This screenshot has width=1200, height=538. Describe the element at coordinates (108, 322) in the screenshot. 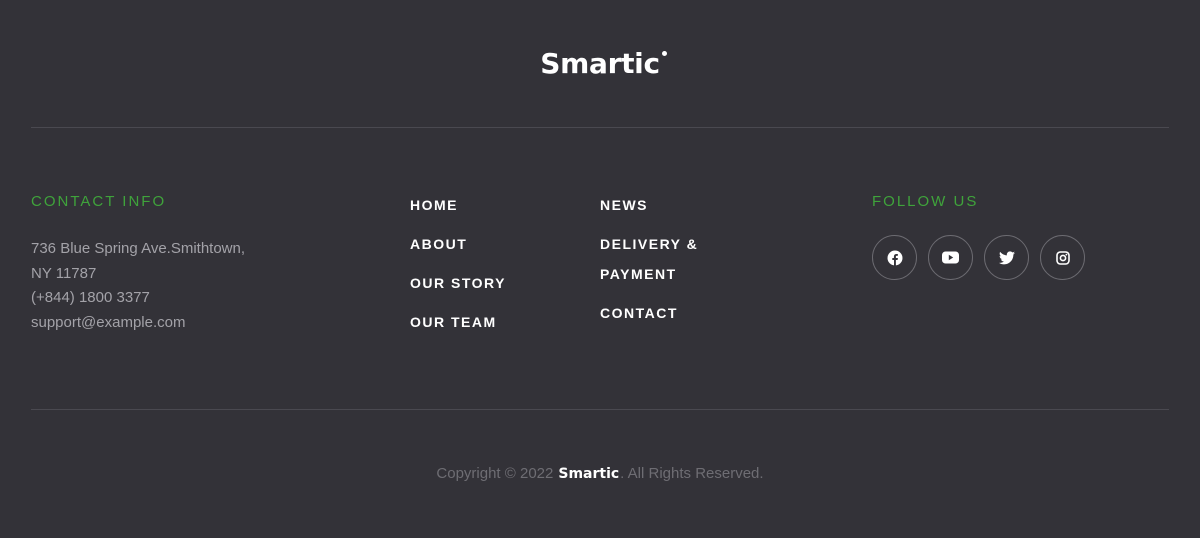

I see `contact-email: support@example.com` at that location.